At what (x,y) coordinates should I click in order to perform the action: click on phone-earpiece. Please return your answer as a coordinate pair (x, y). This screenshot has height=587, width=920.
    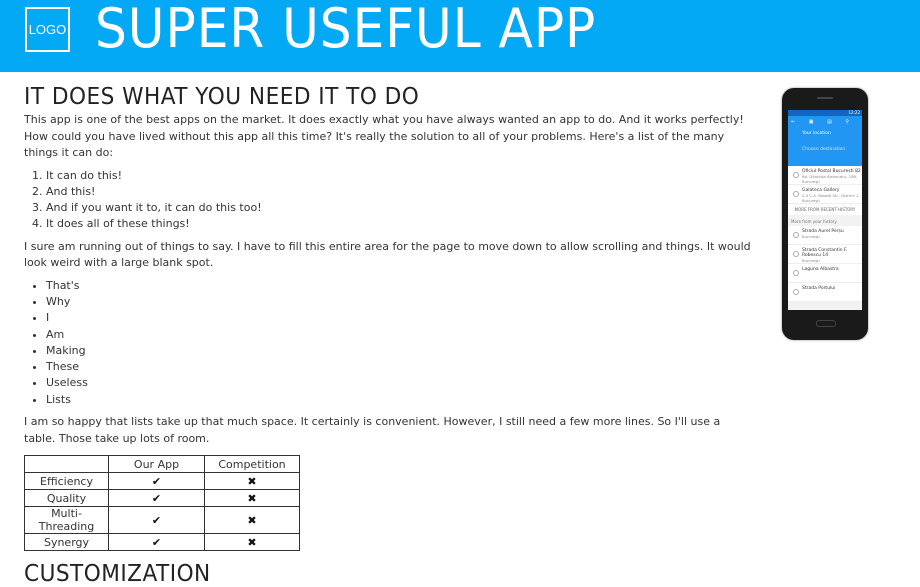
    Looking at the image, I should click on (825, 98).